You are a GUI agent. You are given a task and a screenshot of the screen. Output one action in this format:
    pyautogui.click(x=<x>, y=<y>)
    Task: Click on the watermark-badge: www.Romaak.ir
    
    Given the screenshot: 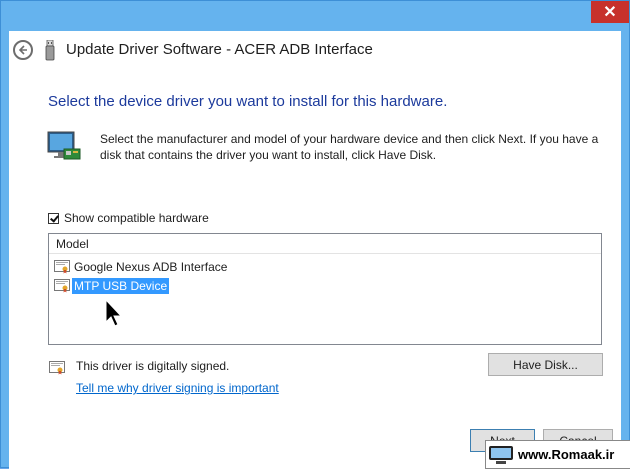 What is the action you would take?
    pyautogui.click(x=557, y=454)
    